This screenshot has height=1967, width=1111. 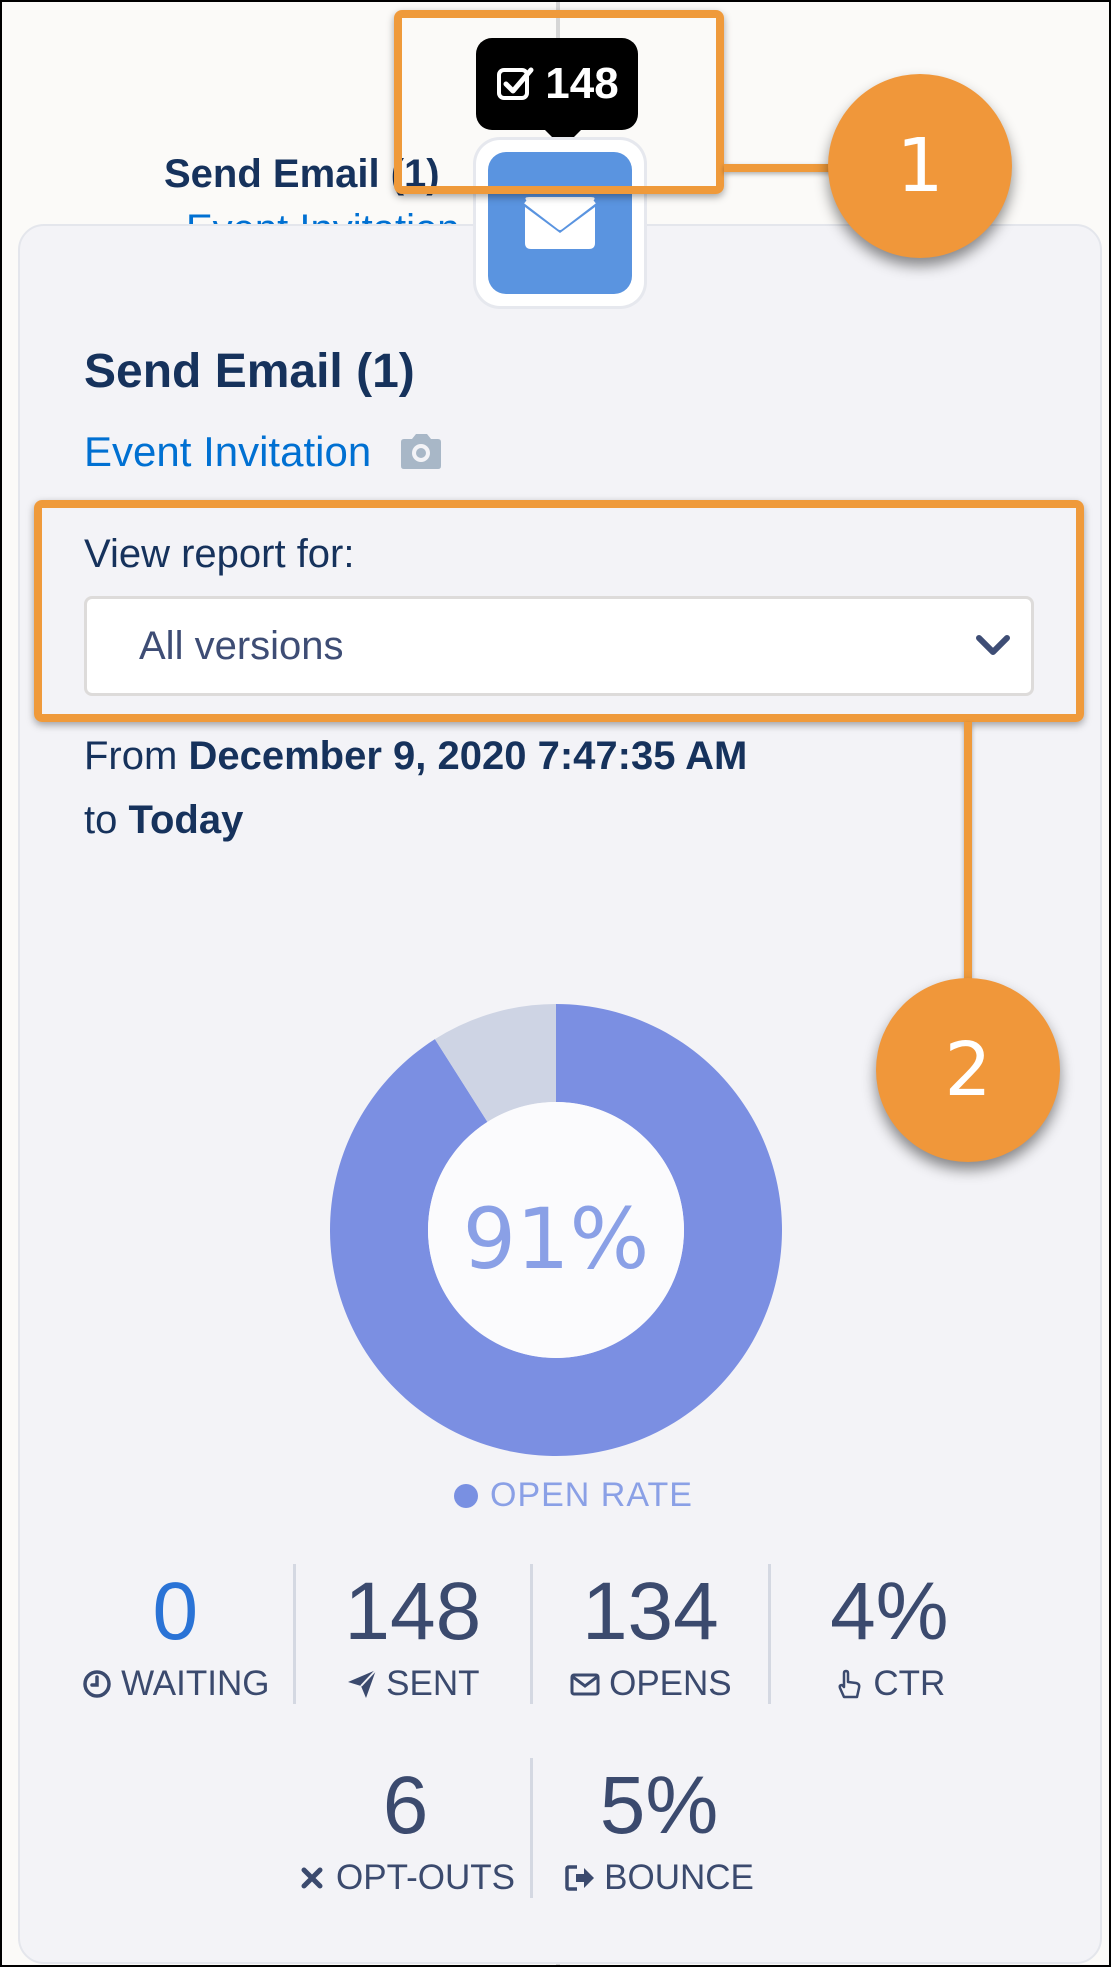 I want to click on callout-1-connector, so click(x=779, y=168).